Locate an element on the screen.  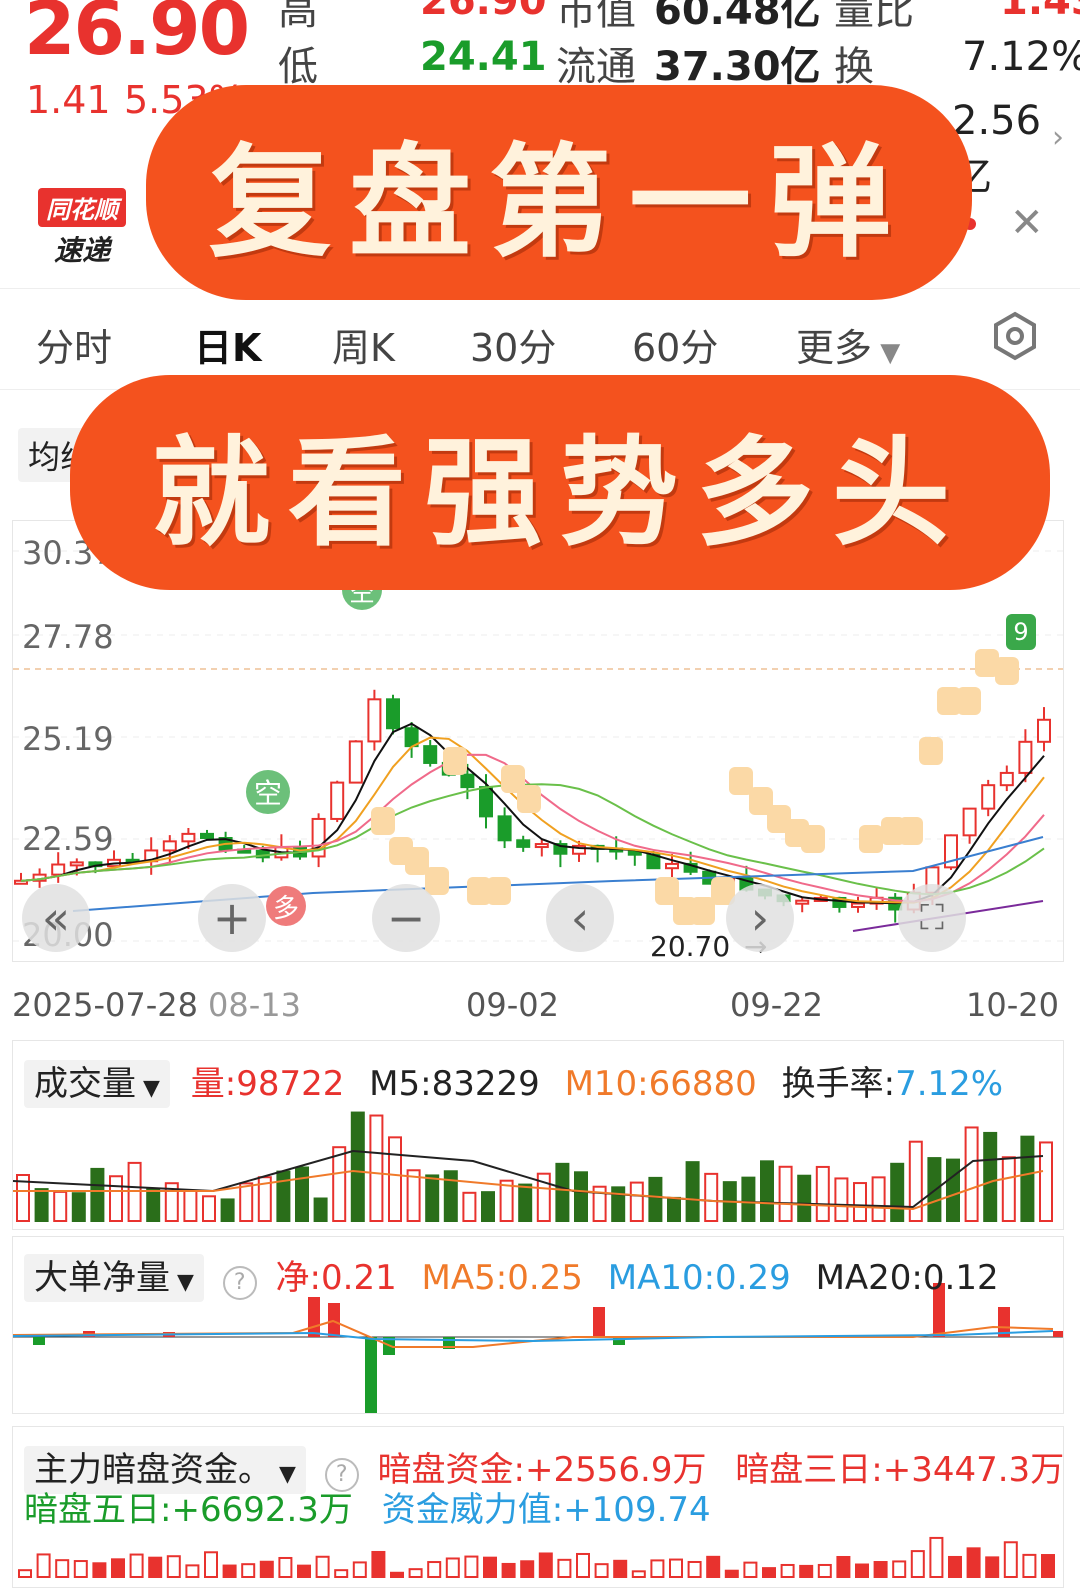
tab-30min: 30分 is located at coordinates (513, 344).